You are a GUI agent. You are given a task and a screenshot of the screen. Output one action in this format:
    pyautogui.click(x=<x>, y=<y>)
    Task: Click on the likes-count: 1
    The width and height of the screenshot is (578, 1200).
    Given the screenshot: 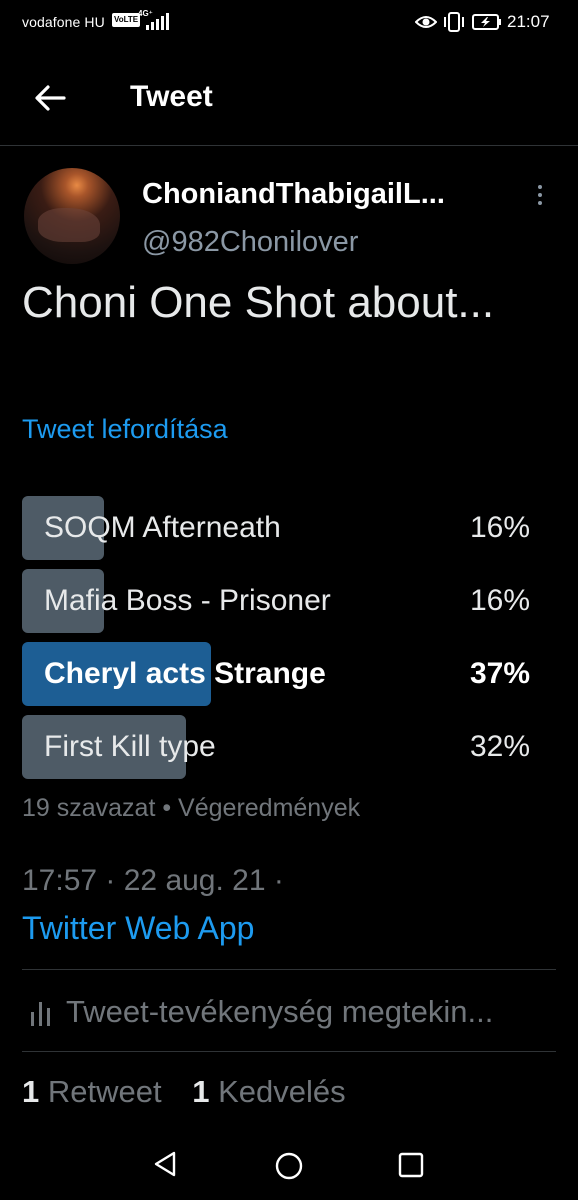 What is the action you would take?
    pyautogui.click(x=201, y=1091)
    